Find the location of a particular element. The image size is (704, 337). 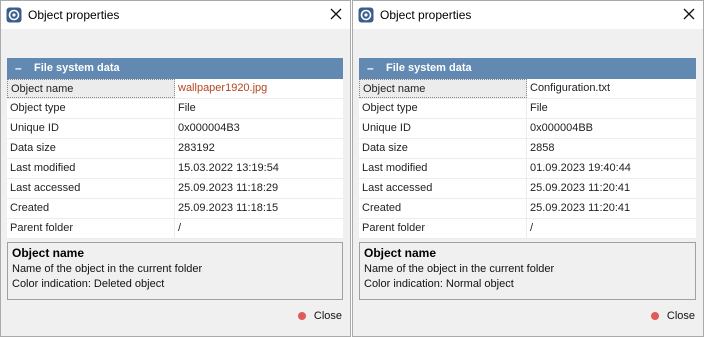

property-row-last-accessed: Last accessed 25.09.2023 11:20:41 is located at coordinates (527, 189).